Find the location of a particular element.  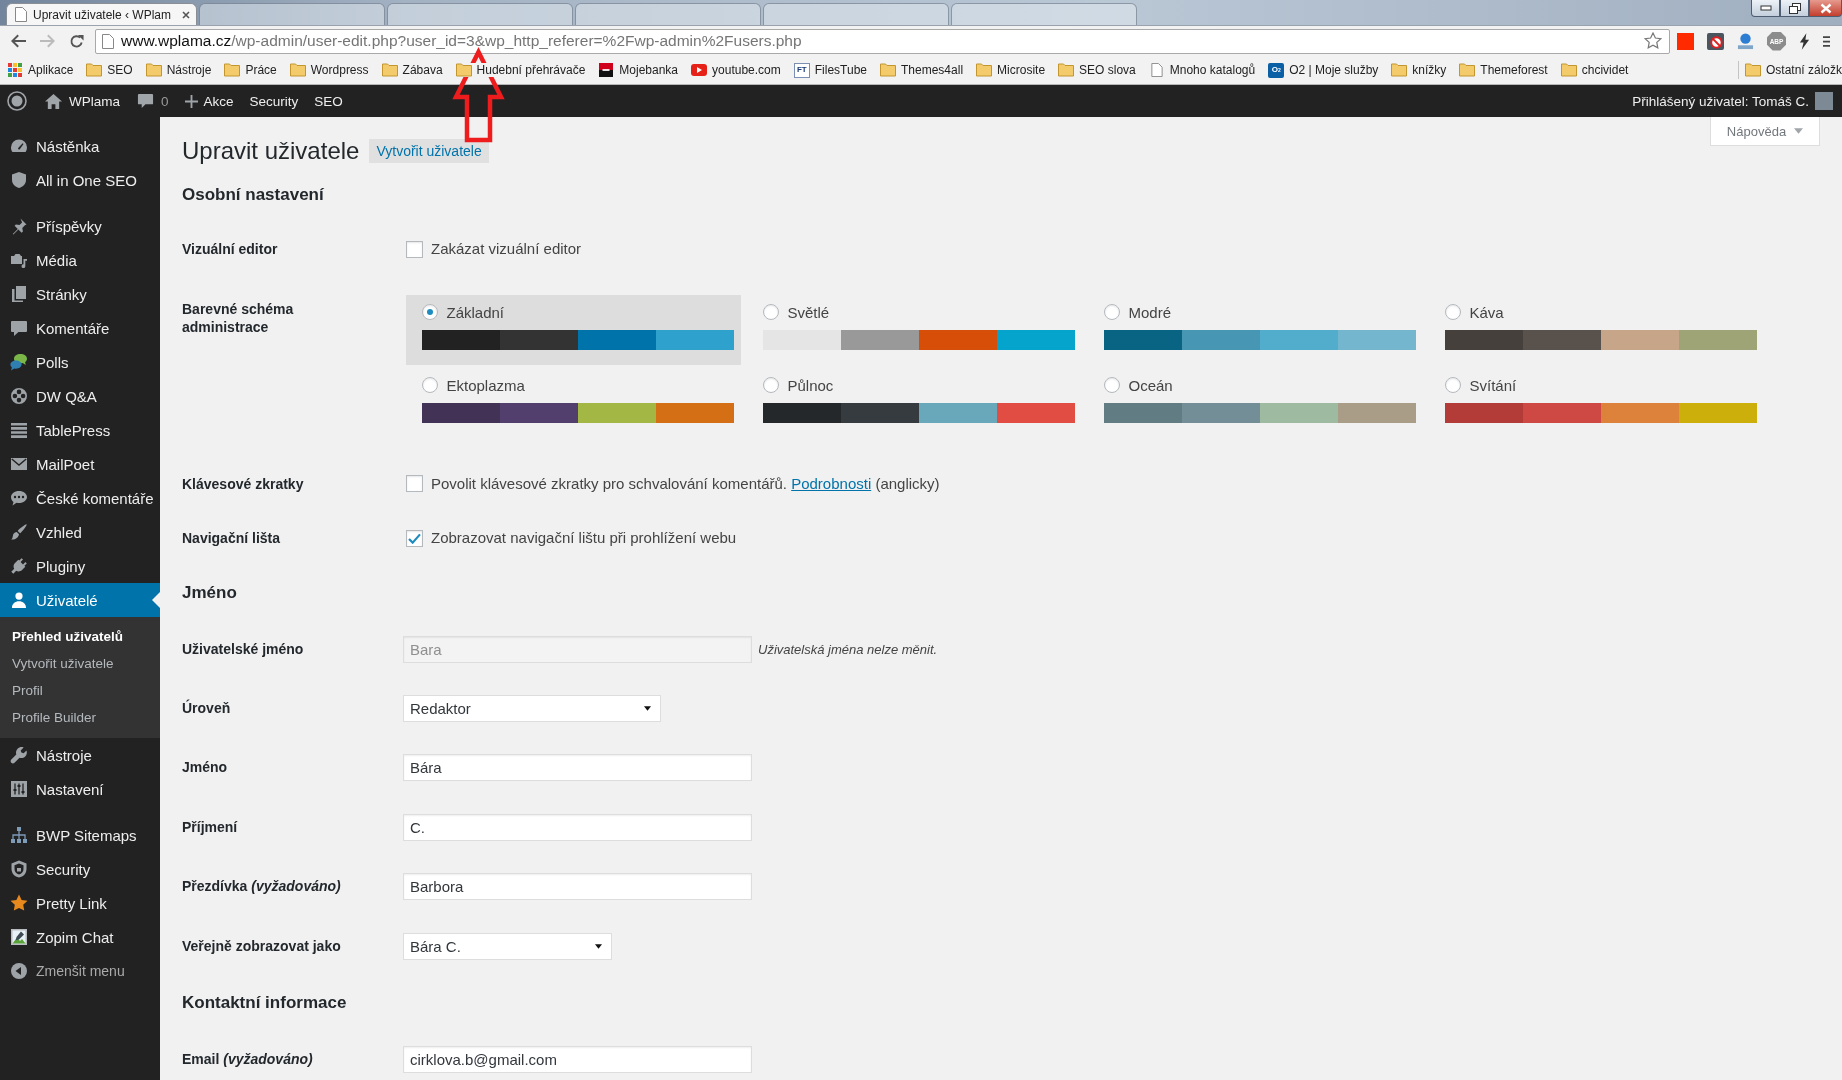

text-field: Barbora is located at coordinates (577, 887).